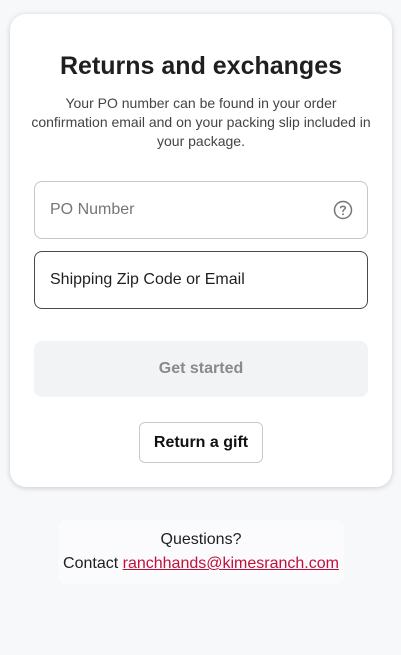  I want to click on po-number-field, so click(201, 210).